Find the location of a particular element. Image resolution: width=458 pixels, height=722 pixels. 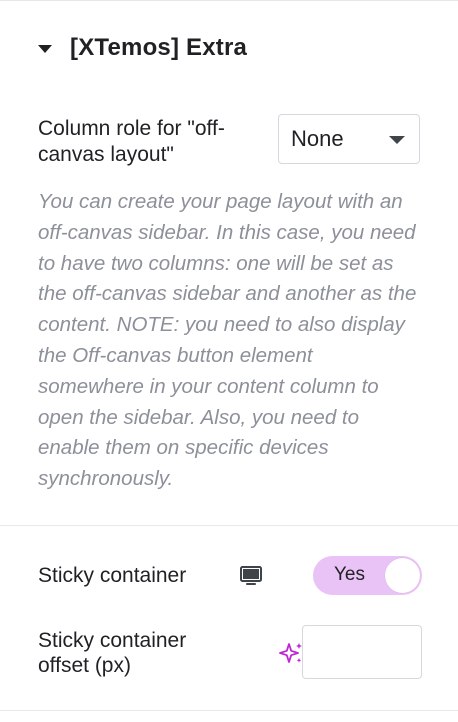

bottom-divider is located at coordinates (229, 710).